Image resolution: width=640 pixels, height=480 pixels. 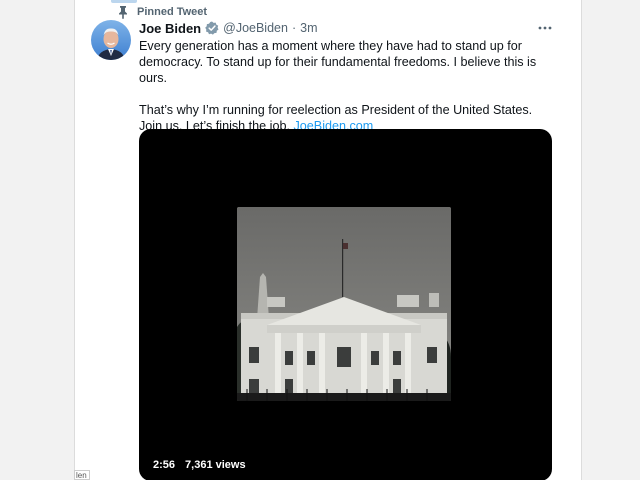 I want to click on author-handle: @JoeBiden, so click(x=255, y=28).